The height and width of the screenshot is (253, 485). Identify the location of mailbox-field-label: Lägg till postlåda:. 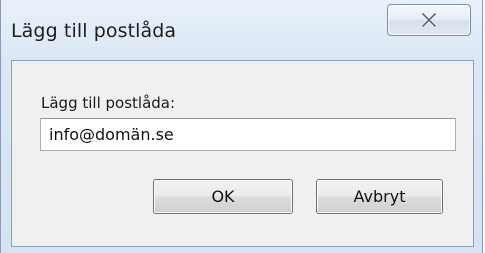
(108, 103).